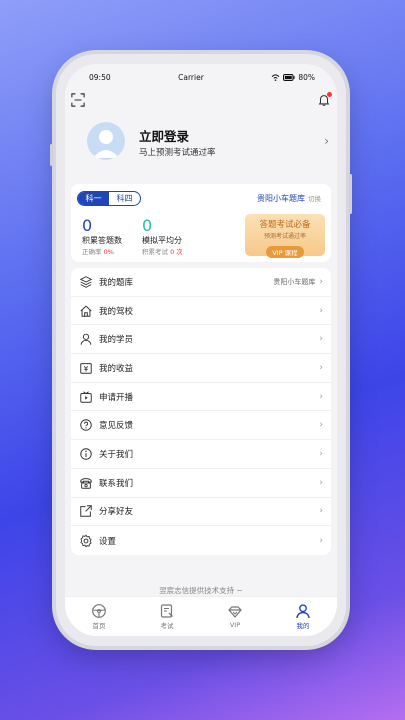  I want to click on exam-label: 积累考试, so click(155, 252).